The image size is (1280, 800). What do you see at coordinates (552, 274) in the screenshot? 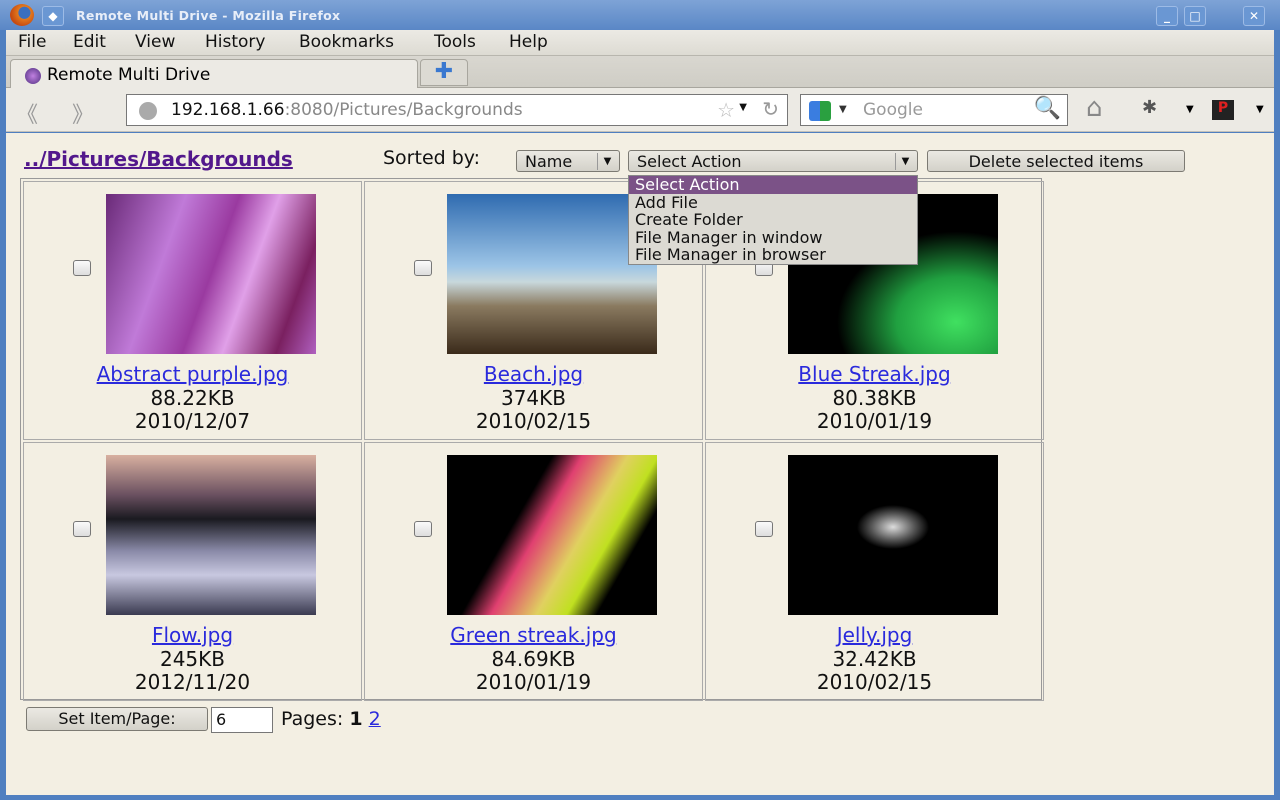
I see `thumbnail-beach` at bounding box center [552, 274].